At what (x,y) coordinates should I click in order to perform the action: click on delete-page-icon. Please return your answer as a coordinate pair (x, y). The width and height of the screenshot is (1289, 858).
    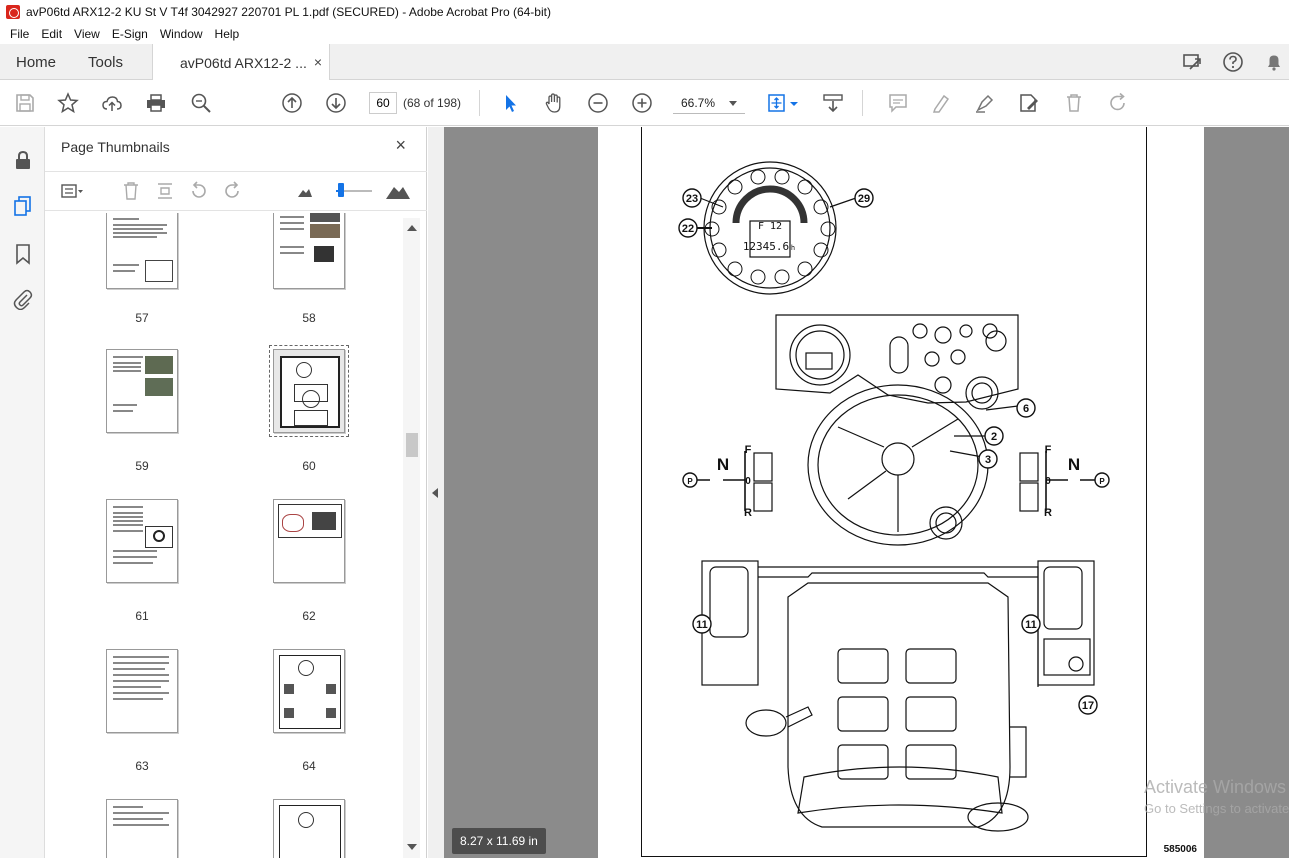
    Looking at the image, I should click on (131, 191).